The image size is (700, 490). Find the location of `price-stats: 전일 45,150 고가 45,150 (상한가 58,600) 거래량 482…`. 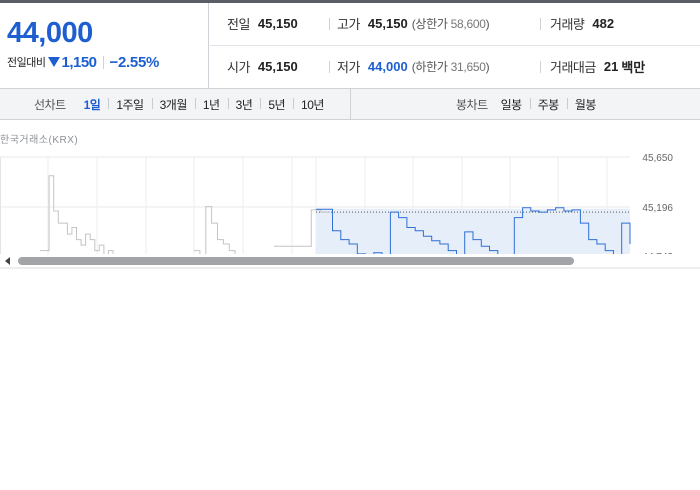

price-stats: 전일 45,150 고가 45,150 (상한가 58,600) 거래량 482… is located at coordinates (455, 46).